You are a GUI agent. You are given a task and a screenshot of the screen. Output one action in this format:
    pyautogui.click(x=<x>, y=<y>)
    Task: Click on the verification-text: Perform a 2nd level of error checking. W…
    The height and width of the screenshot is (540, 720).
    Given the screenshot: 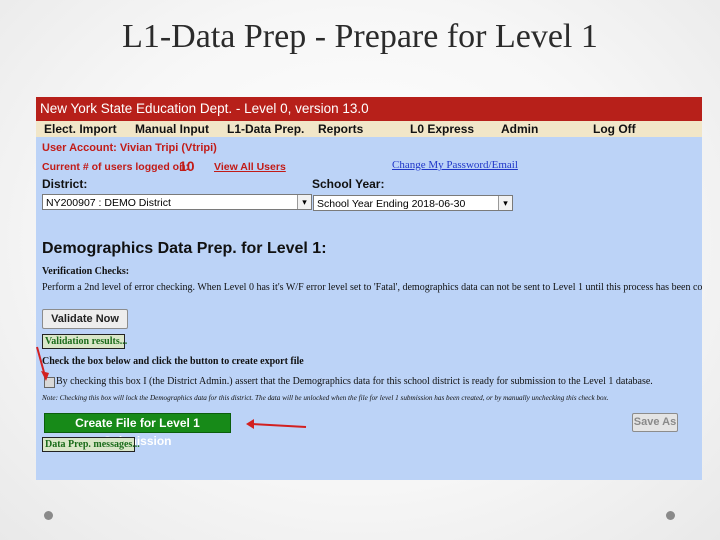 What is the action you would take?
    pyautogui.click(x=372, y=287)
    